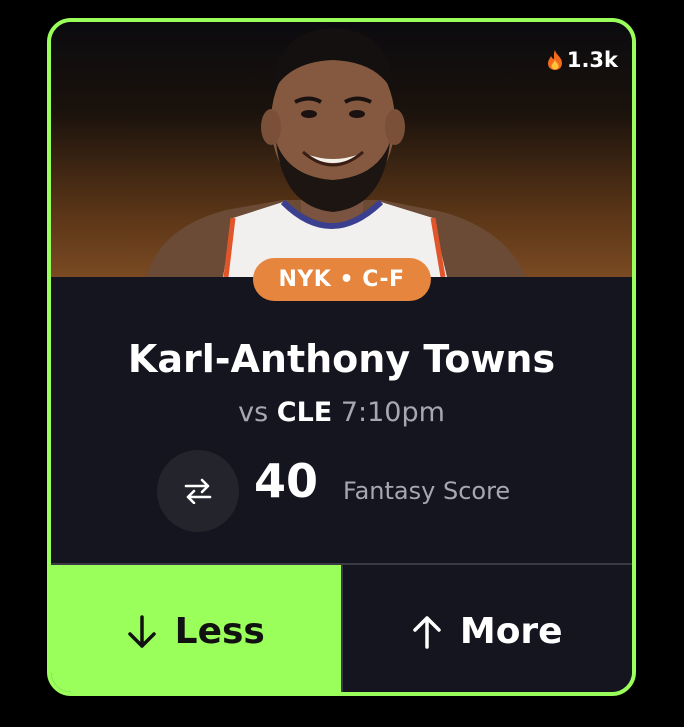 The width and height of the screenshot is (684, 727). I want to click on team-position-badge: NYK • C-F, so click(341, 279).